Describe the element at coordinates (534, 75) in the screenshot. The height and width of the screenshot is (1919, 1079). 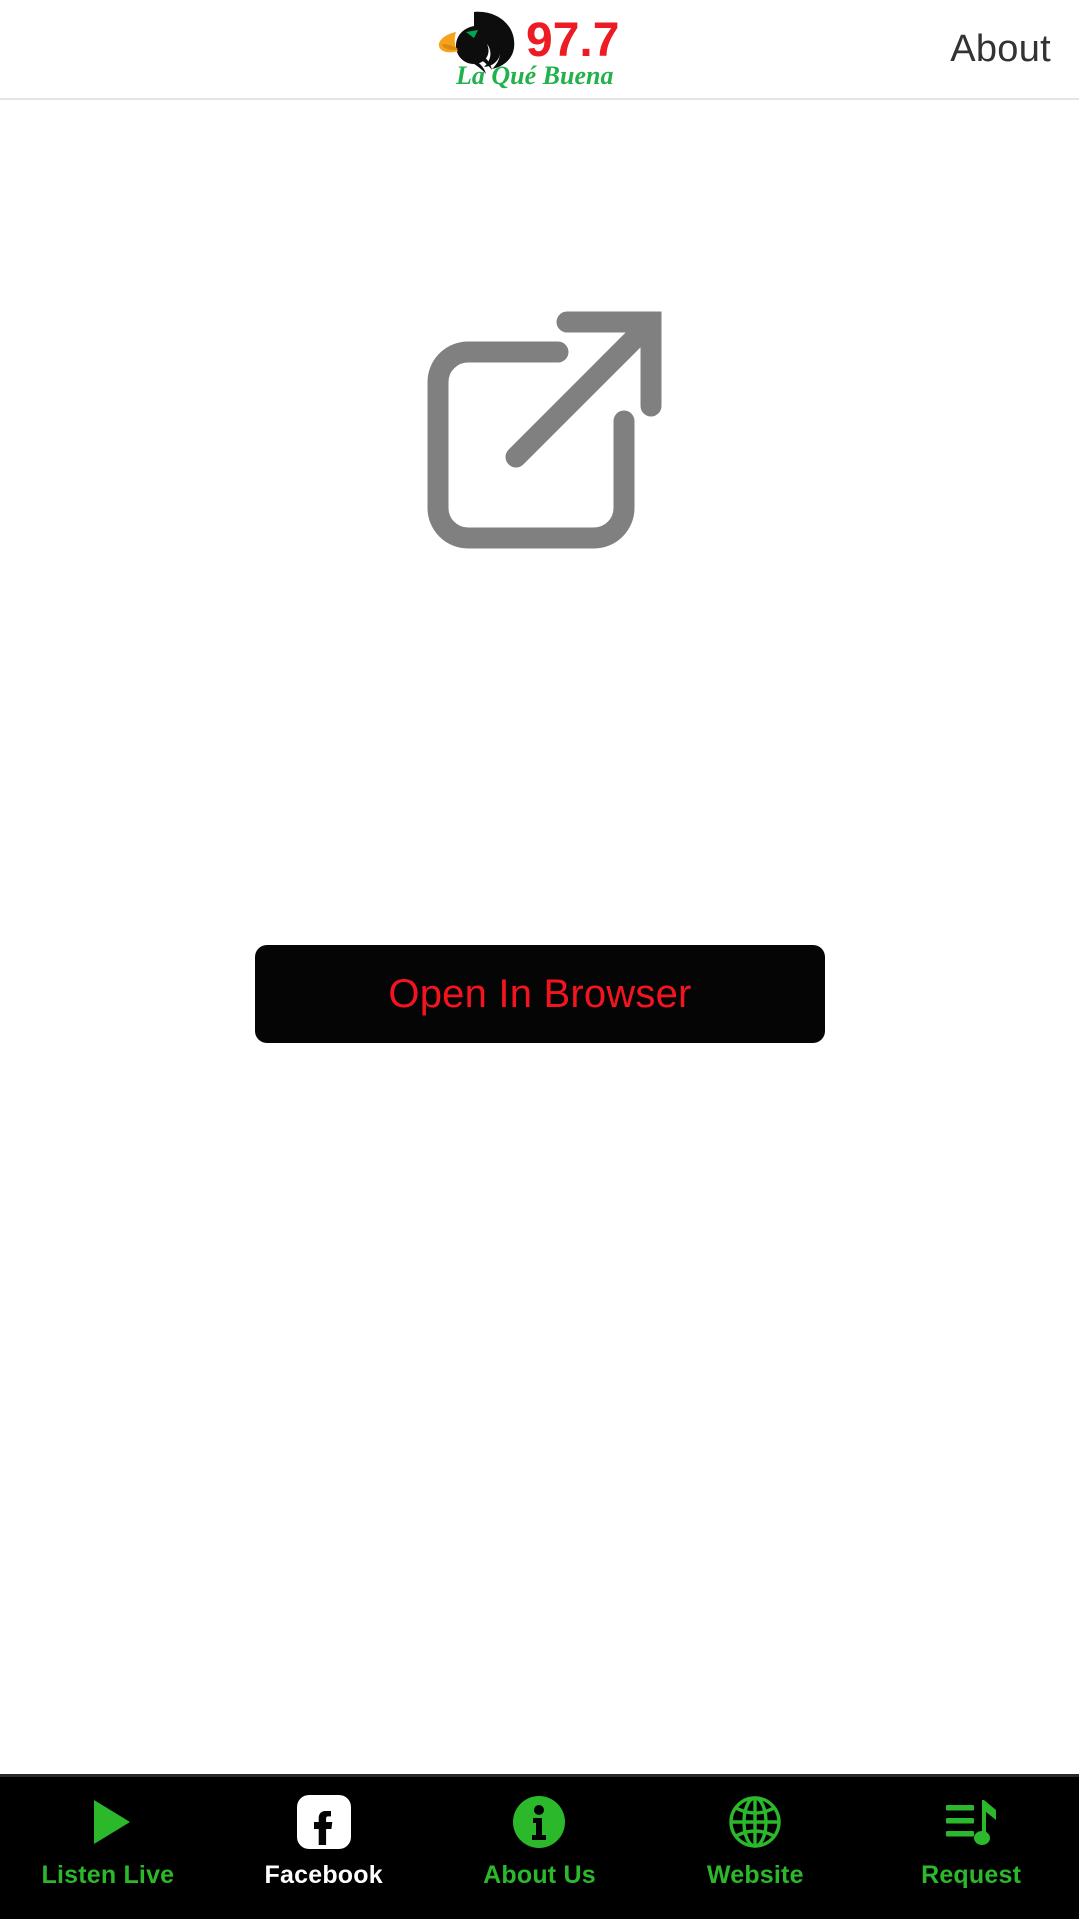
I see `logo-tagline: La Qué Buena` at that location.